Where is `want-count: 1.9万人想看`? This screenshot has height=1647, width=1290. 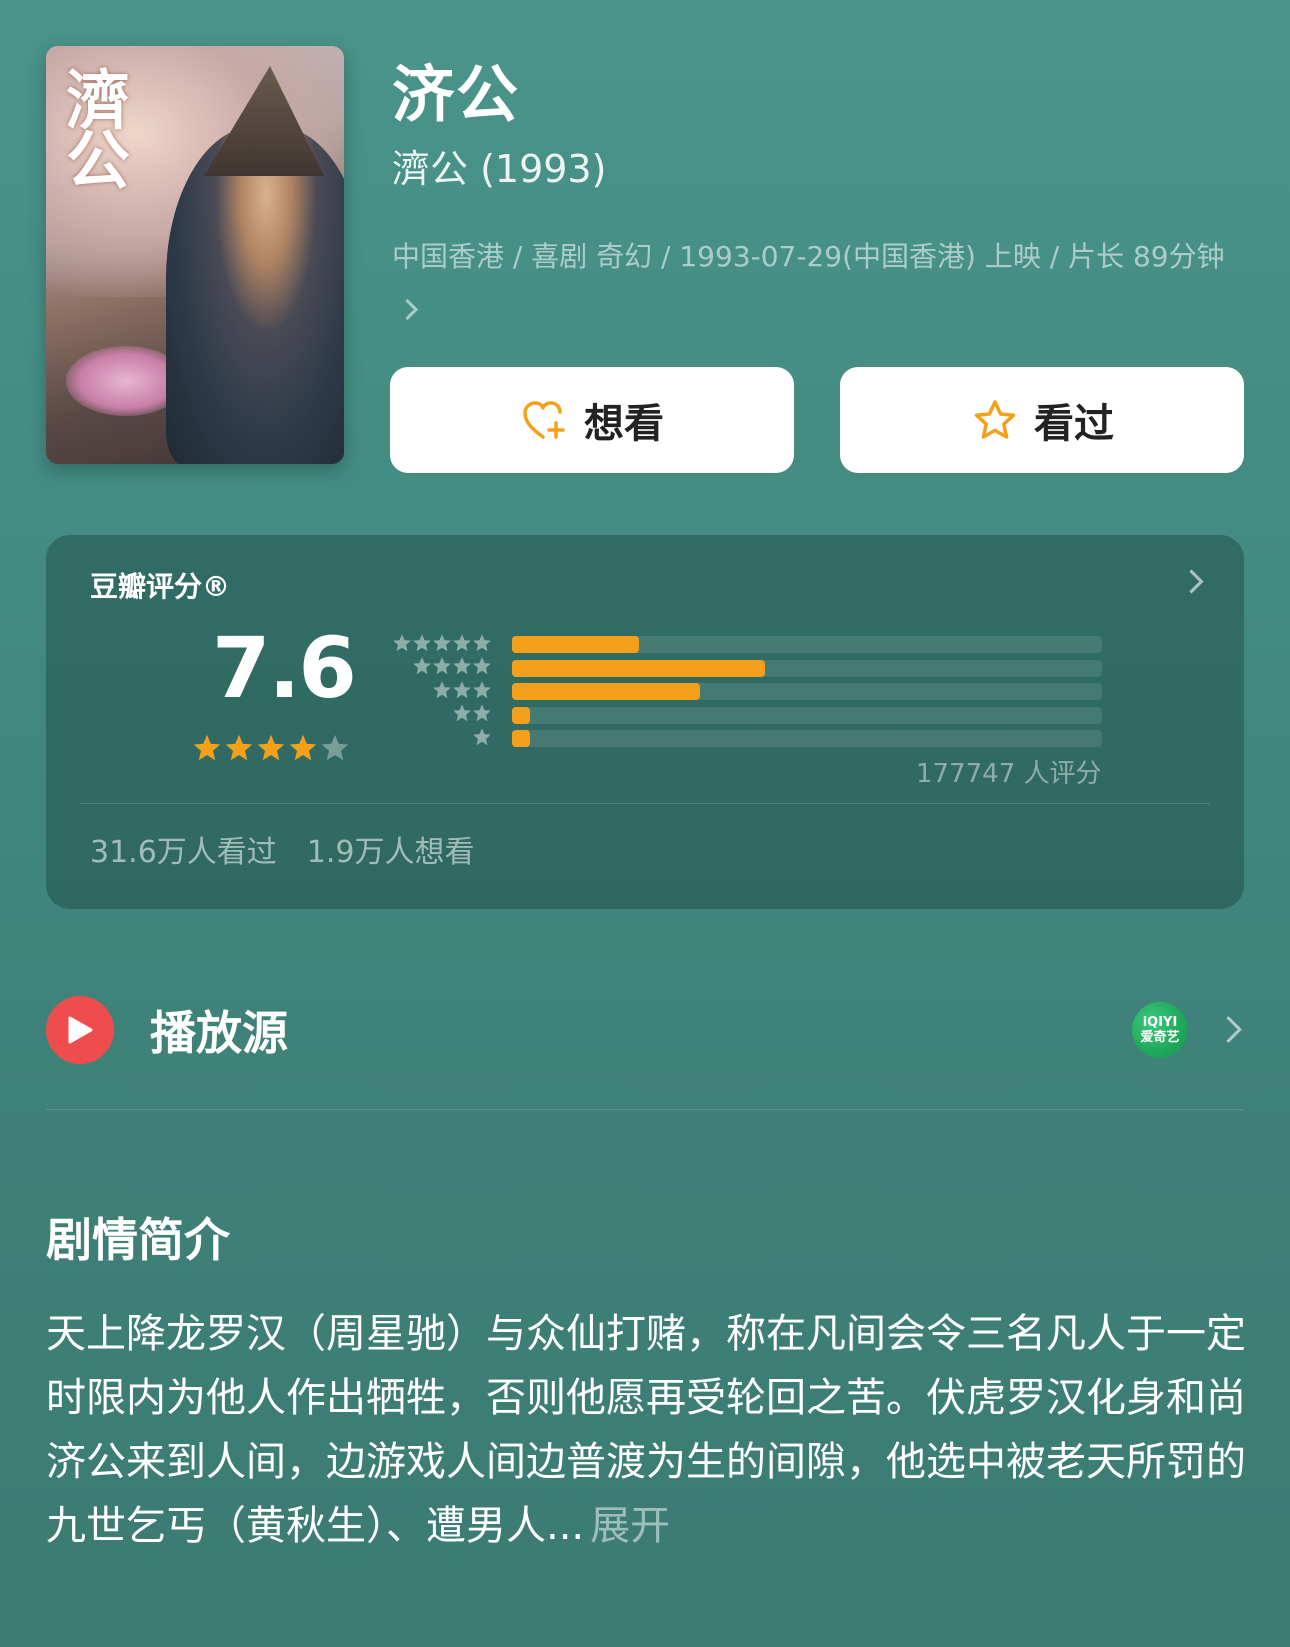 want-count: 1.9万人想看 is located at coordinates (390, 852).